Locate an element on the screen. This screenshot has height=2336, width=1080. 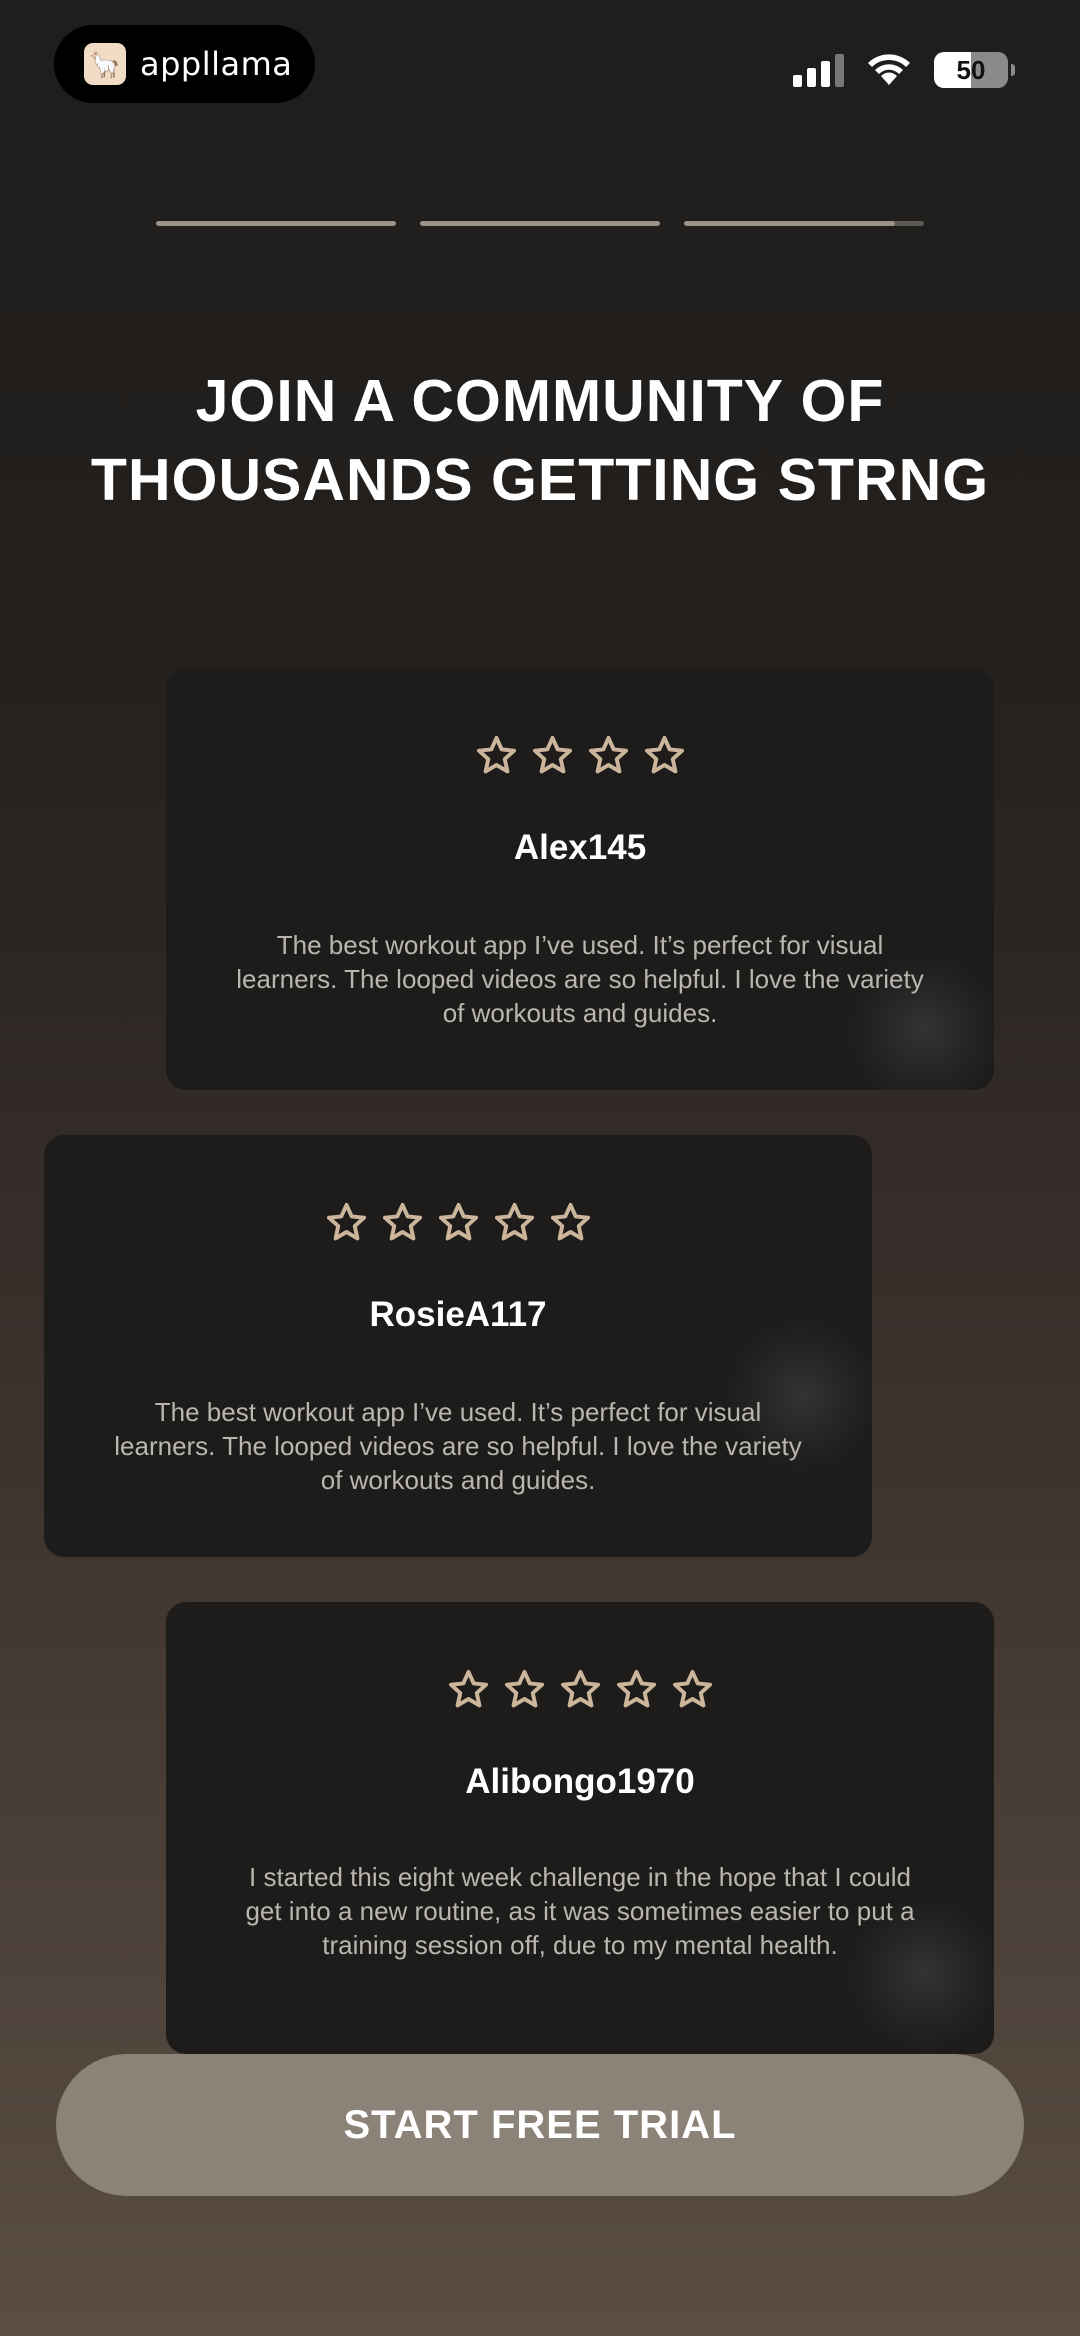
reviewer-name: Alex145 is located at coordinates (580, 847).